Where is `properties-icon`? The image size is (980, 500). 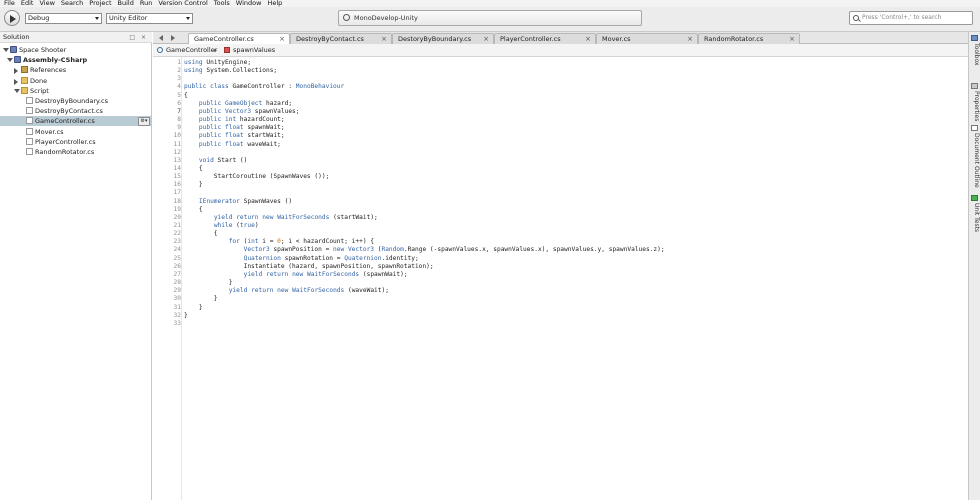 properties-icon is located at coordinates (974, 86).